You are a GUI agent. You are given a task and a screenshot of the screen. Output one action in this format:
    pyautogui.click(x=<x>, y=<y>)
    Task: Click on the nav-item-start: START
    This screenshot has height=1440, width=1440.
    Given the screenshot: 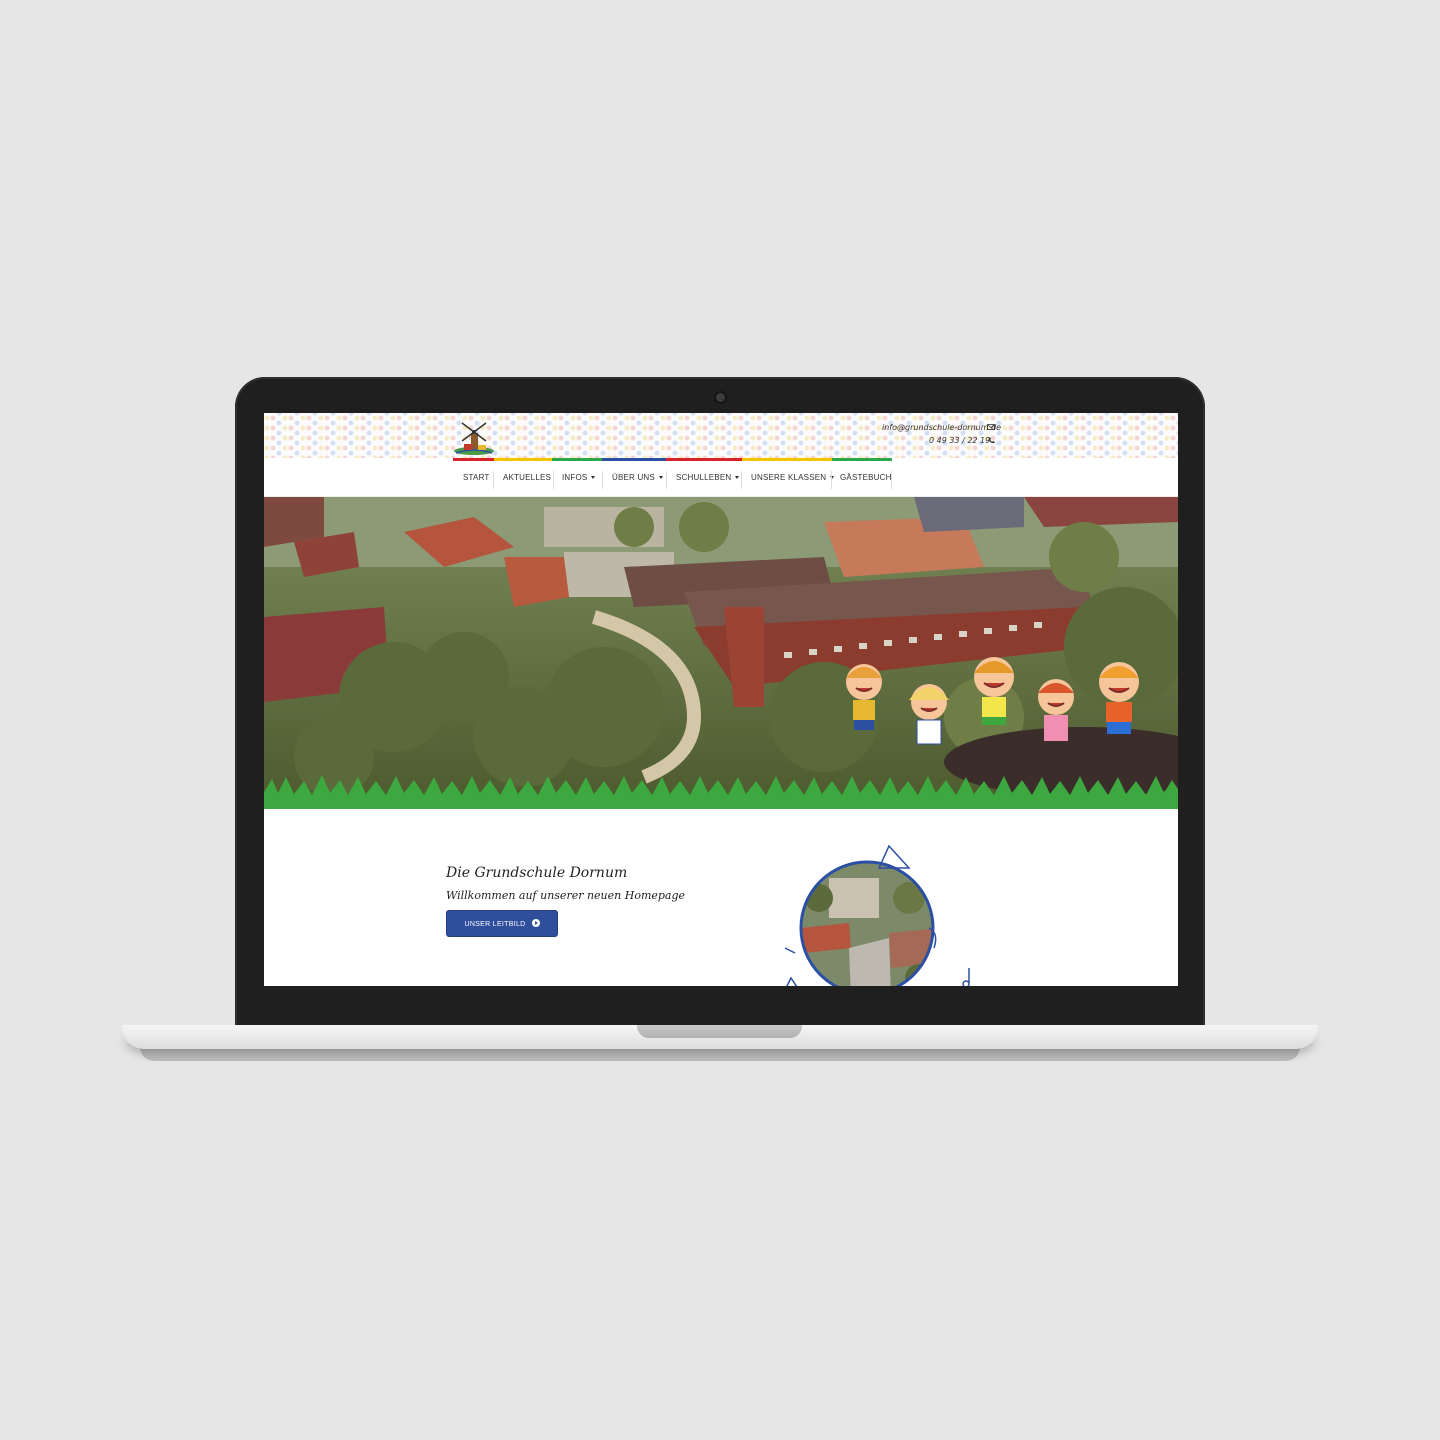 What is the action you would take?
    pyautogui.click(x=476, y=478)
    